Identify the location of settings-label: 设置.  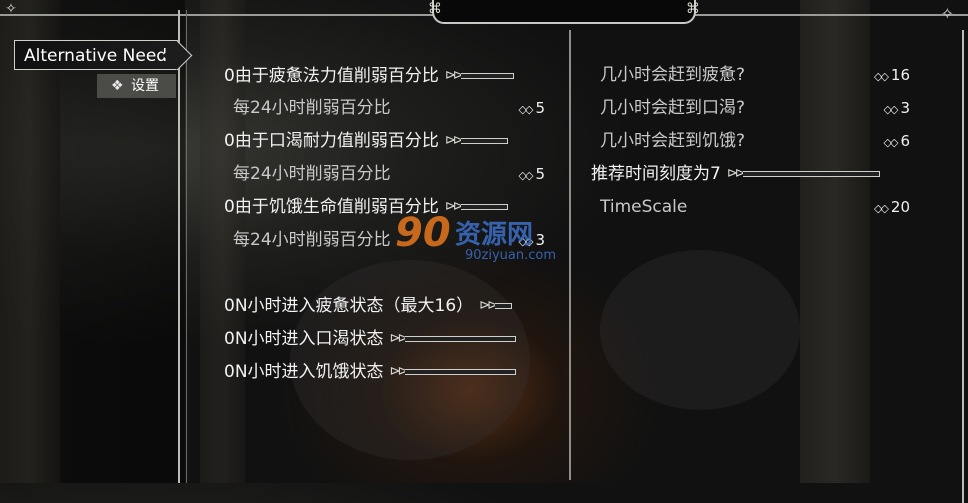
(145, 86).